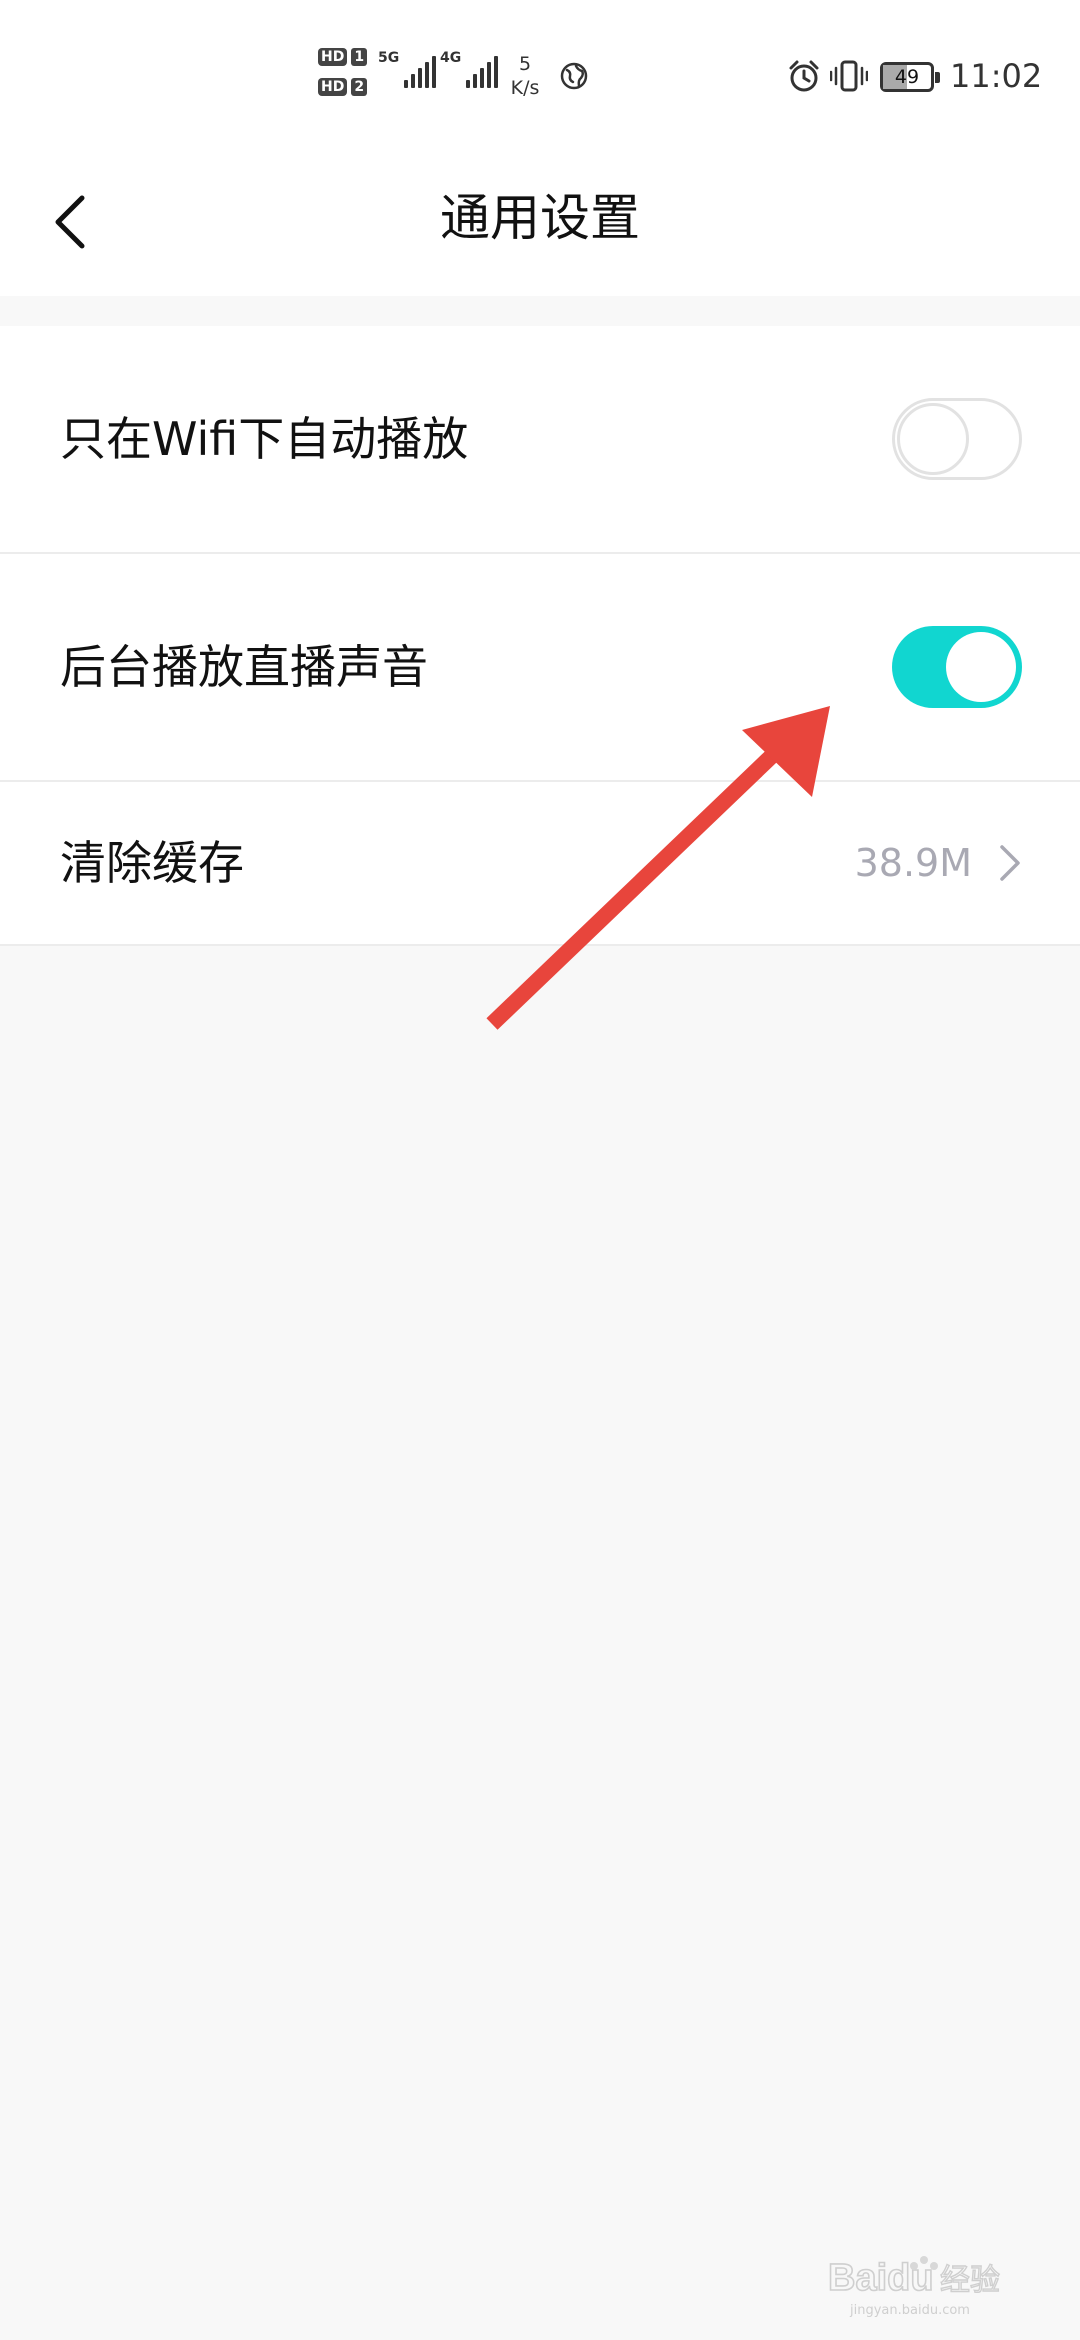 The width and height of the screenshot is (1080, 2340). What do you see at coordinates (849, 76) in the screenshot?
I see `vibrate-icon` at bounding box center [849, 76].